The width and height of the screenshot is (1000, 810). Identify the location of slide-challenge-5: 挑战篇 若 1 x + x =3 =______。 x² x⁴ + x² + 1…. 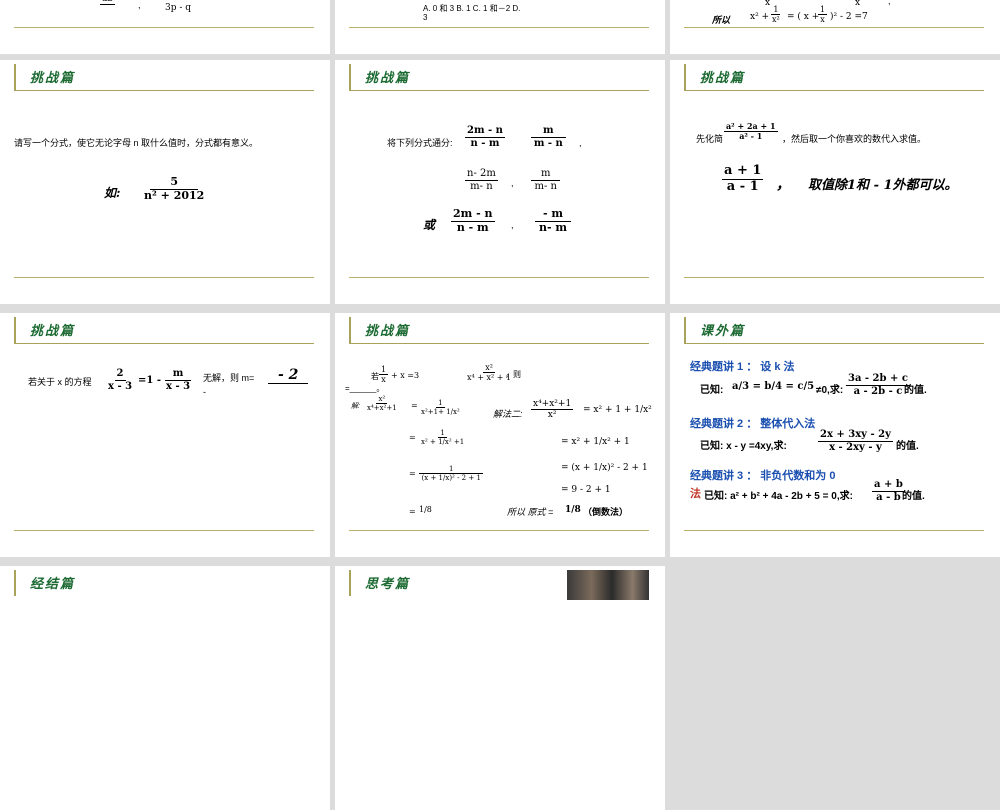
(500, 435).